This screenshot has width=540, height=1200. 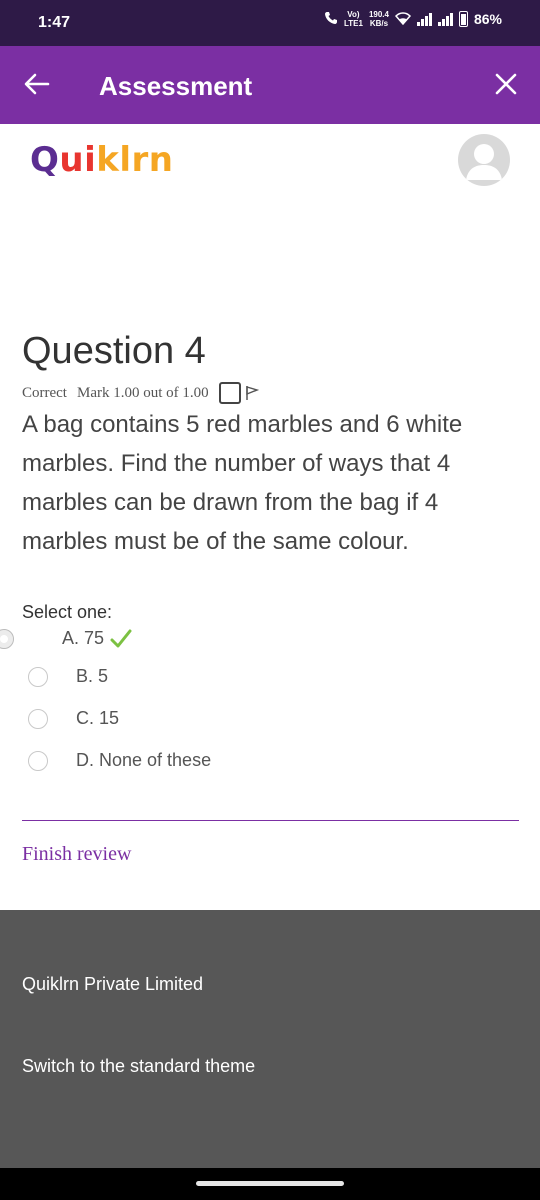 I want to click on user-icon, so click(x=484, y=162).